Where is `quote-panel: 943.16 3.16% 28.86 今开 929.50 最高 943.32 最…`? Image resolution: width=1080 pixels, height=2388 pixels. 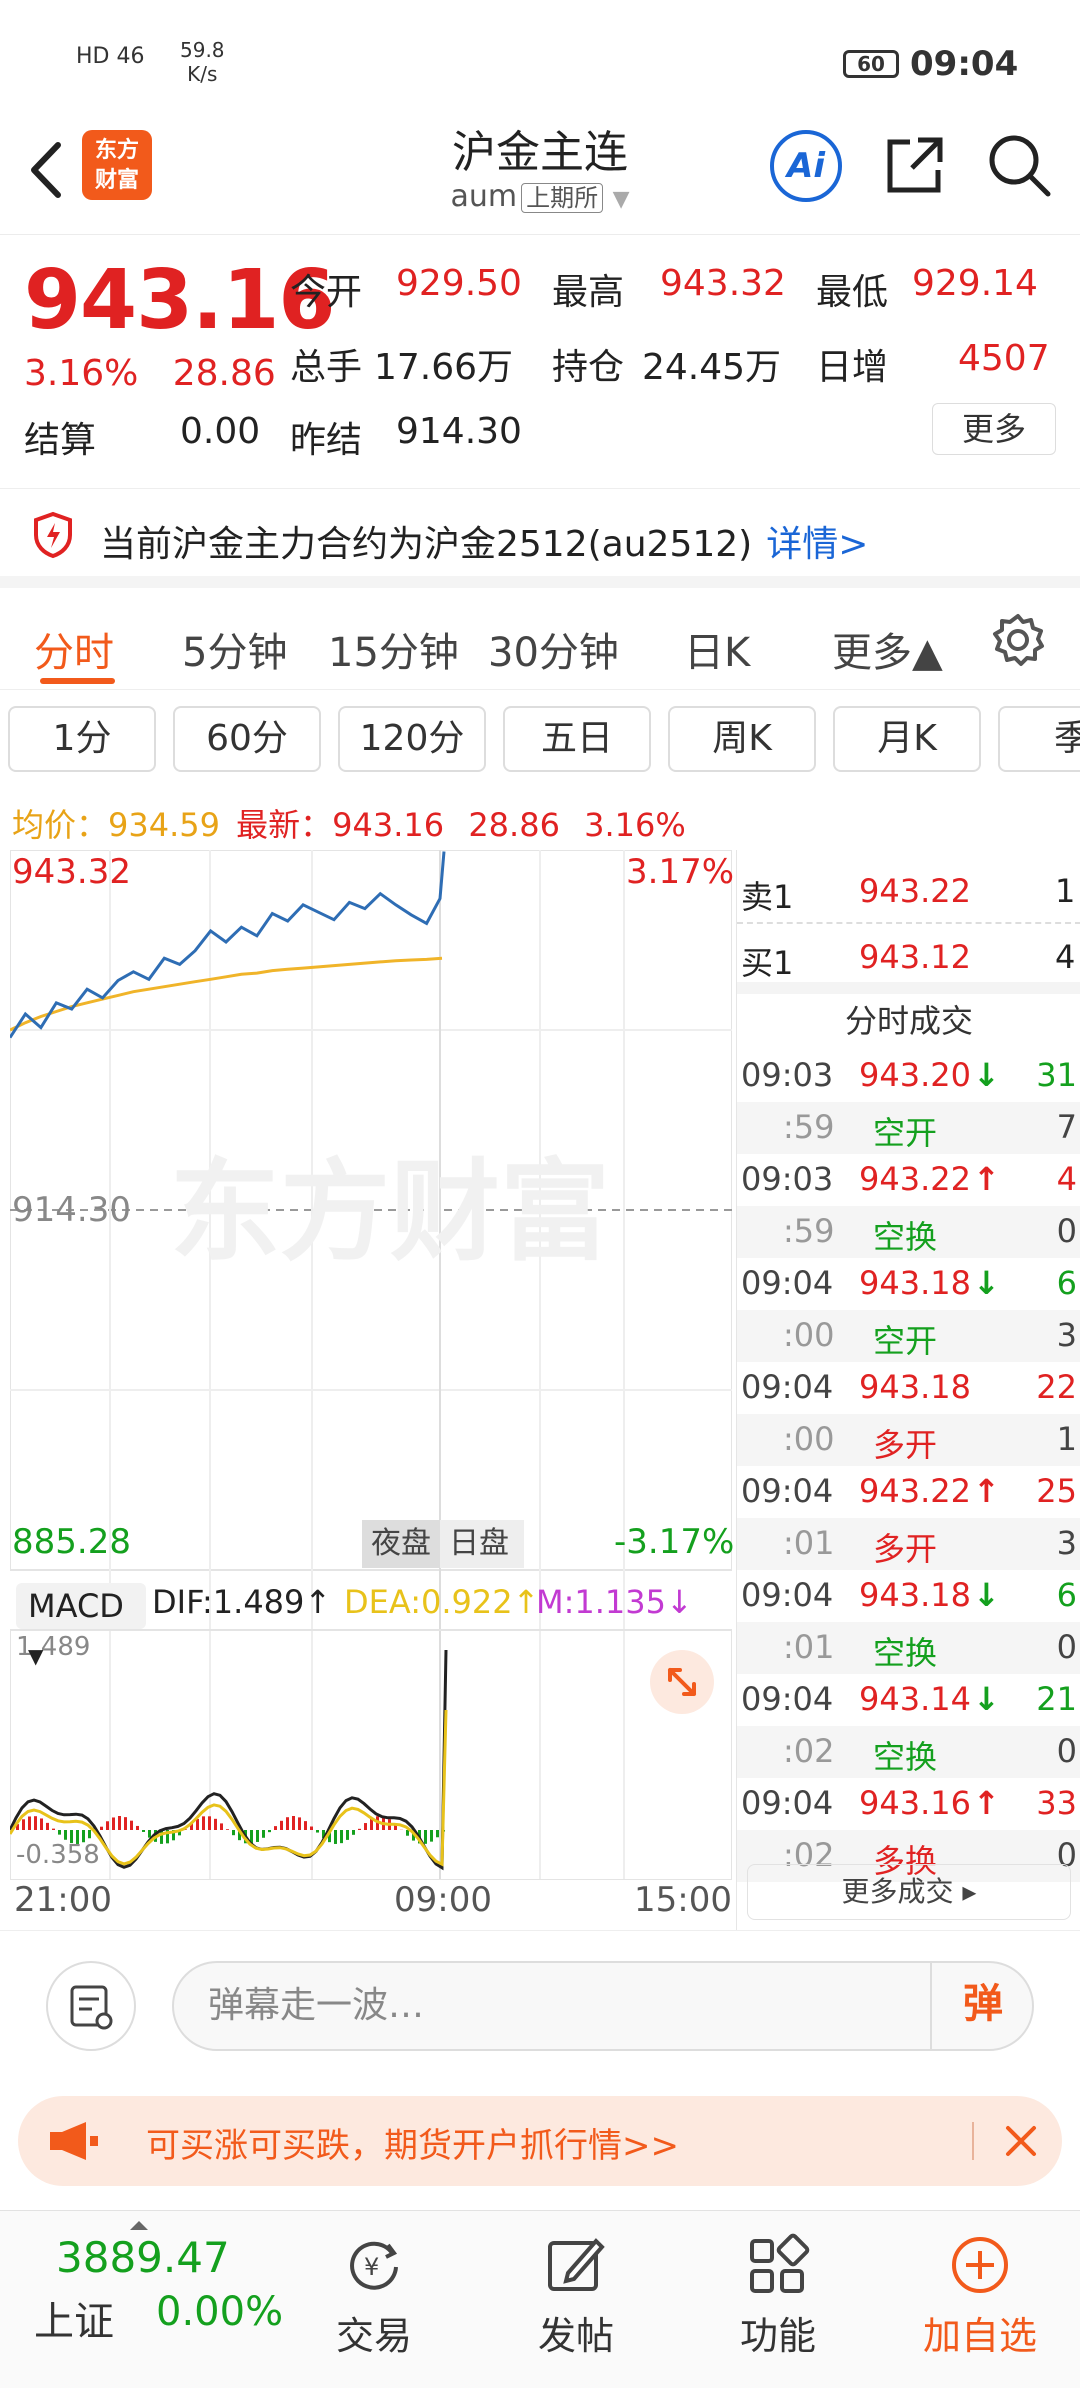
quote-panel: 943.16 3.16% 28.86 今开 929.50 最高 943.32 最… is located at coordinates (540, 360).